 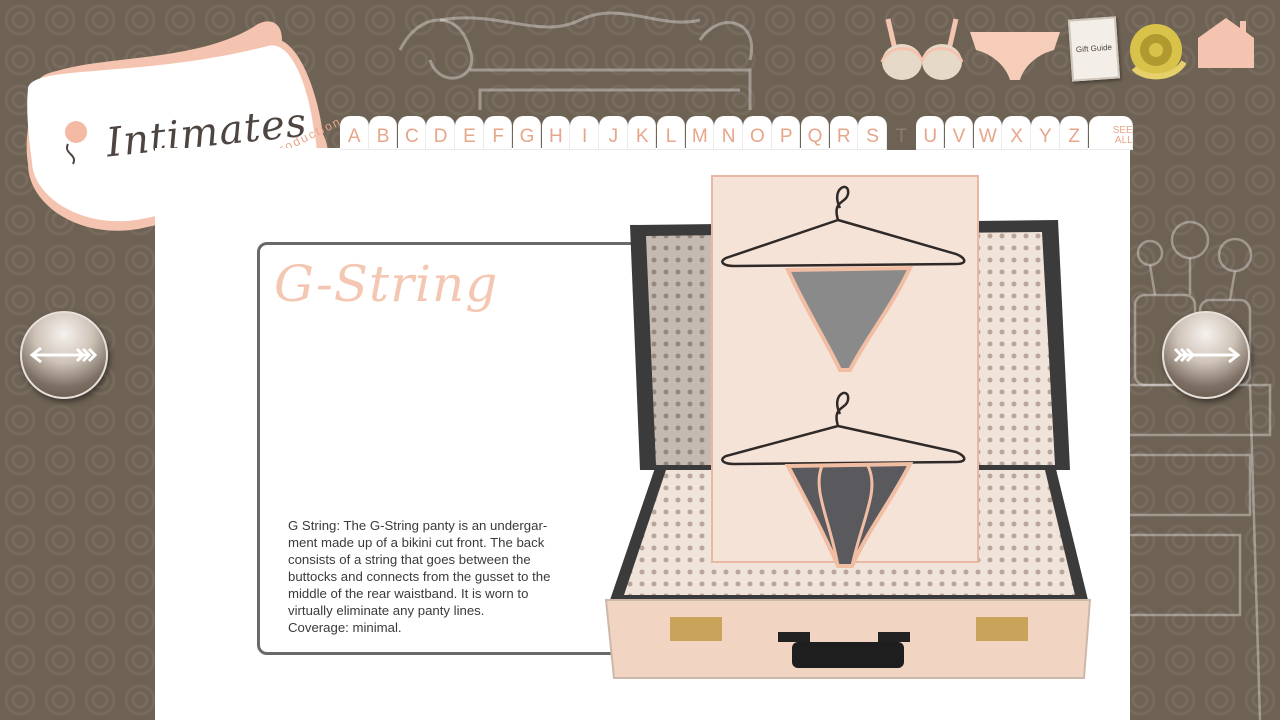 I want to click on tab-letter-s: S, so click(x=872, y=133).